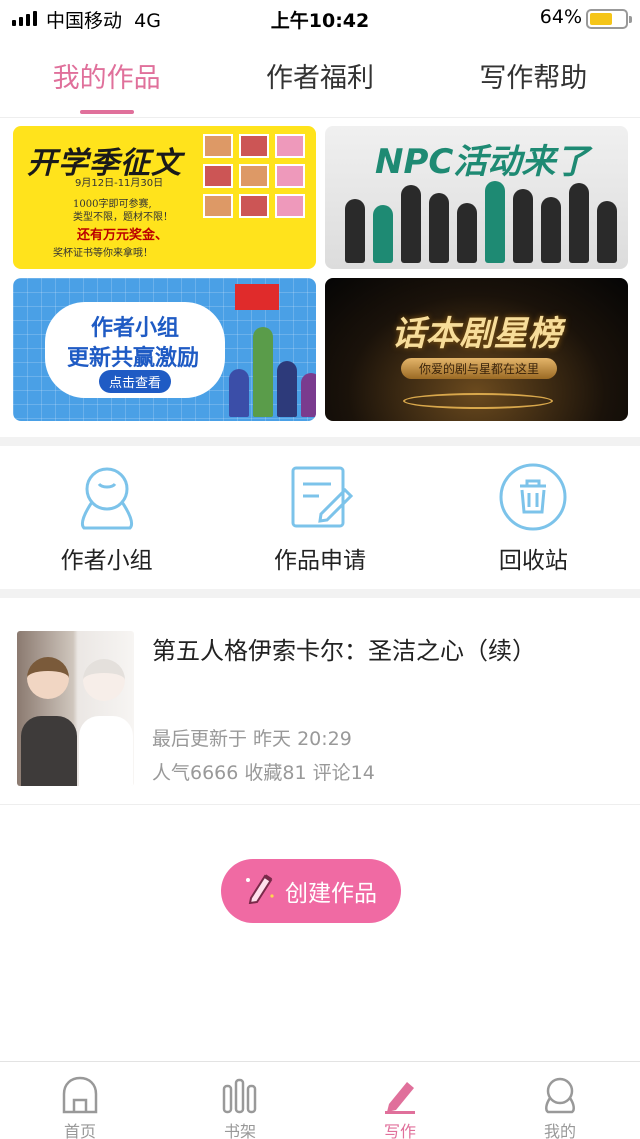 The image size is (640, 1139). Describe the element at coordinates (344, 651) in the screenshot. I see `work-title: 第五人格伊索卡尔：圣洁之心（续）` at that location.